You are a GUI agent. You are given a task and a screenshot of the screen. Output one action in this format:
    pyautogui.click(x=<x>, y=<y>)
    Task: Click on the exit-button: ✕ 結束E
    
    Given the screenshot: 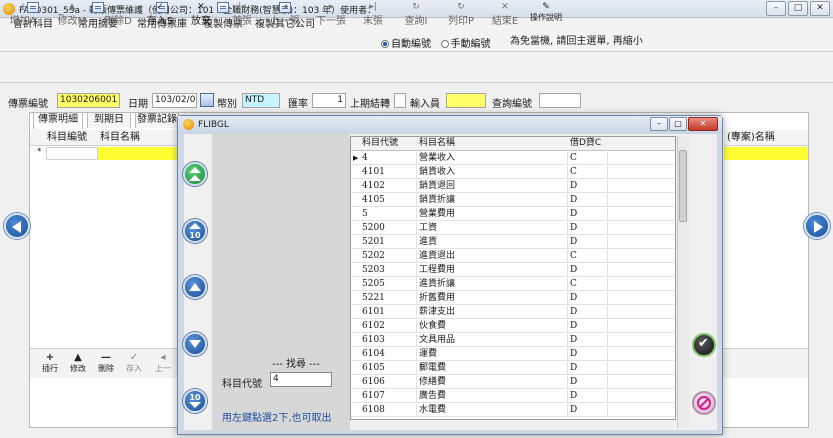 What is the action you would take?
    pyautogui.click(x=505, y=15)
    